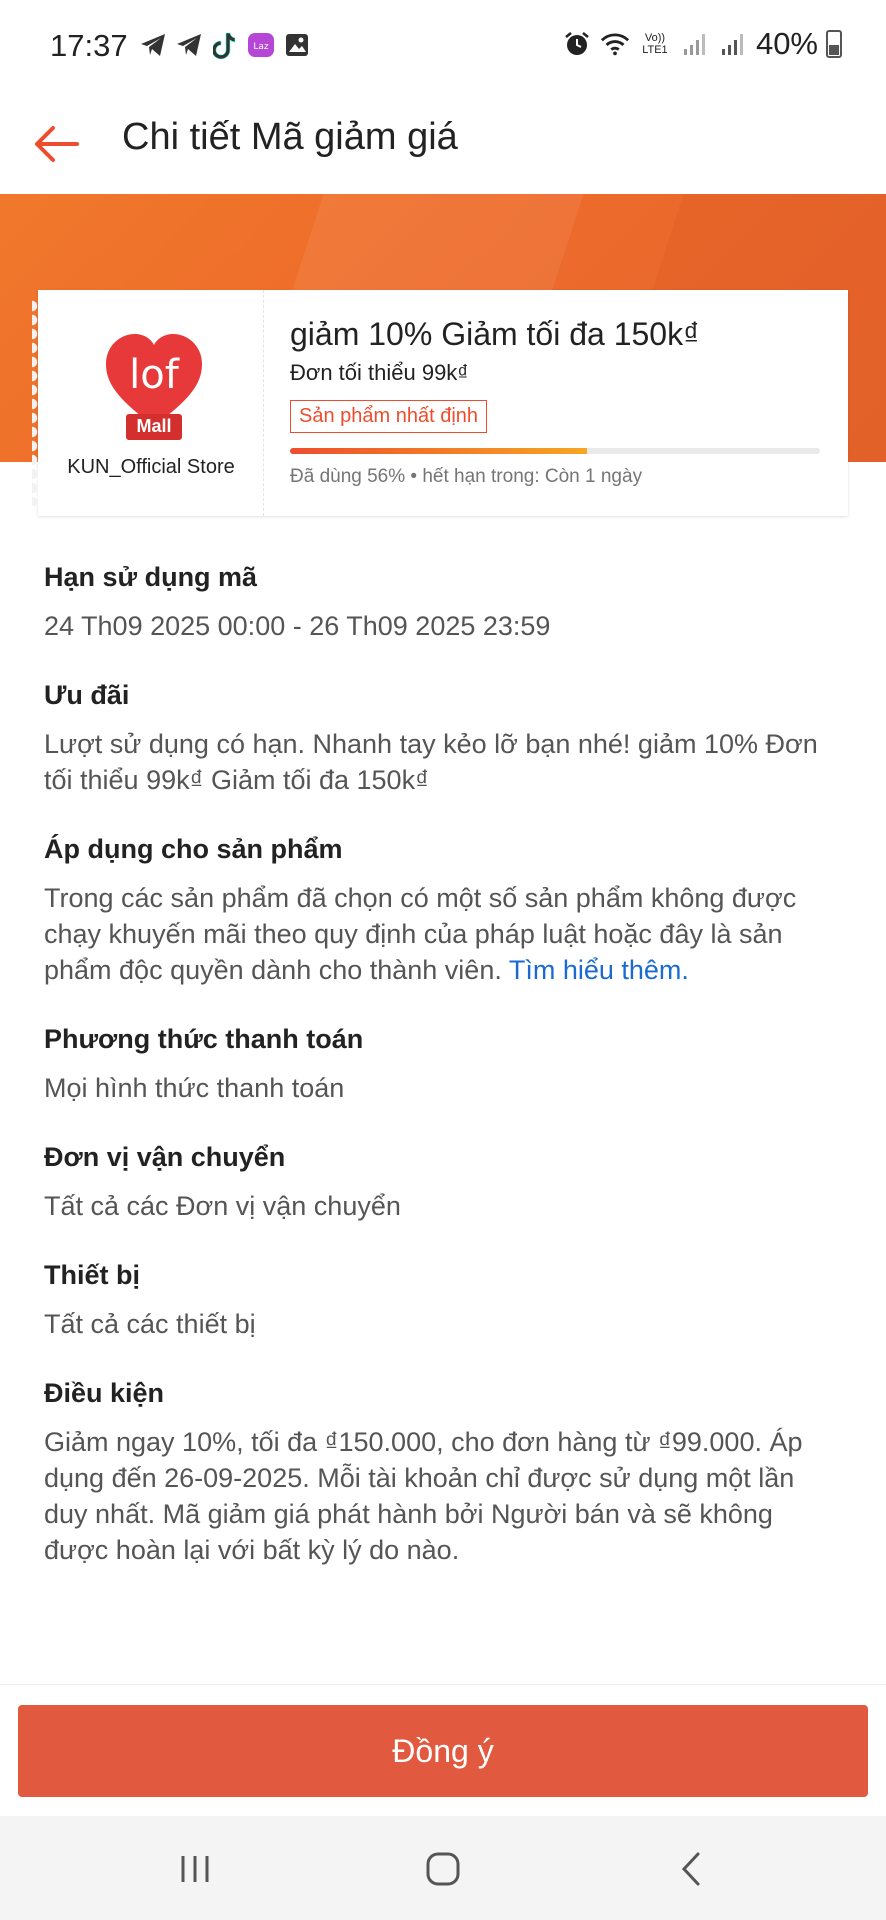 The image size is (886, 1920). I want to click on notification-icons: Laz, so click(225, 45).